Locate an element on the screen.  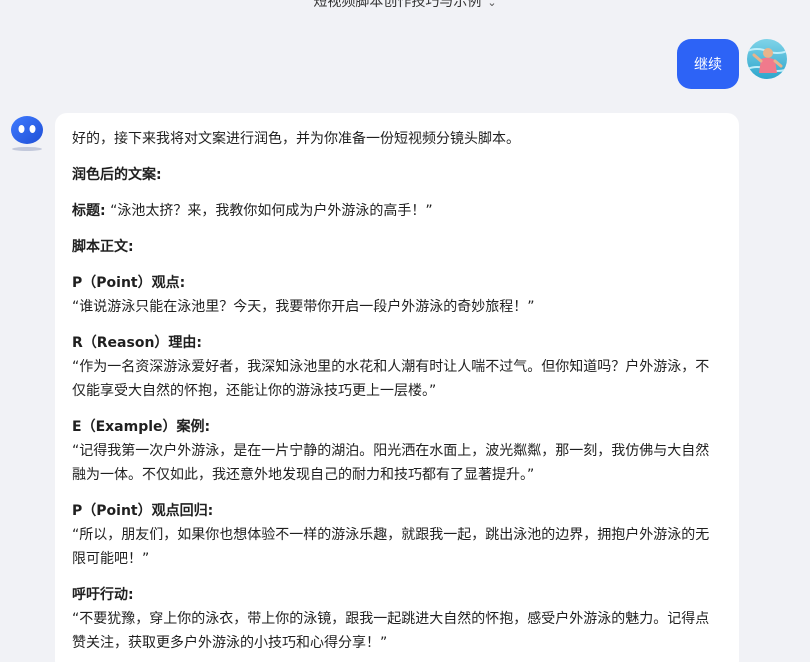
section-heading: P（Point）观点: is located at coordinates (129, 283).